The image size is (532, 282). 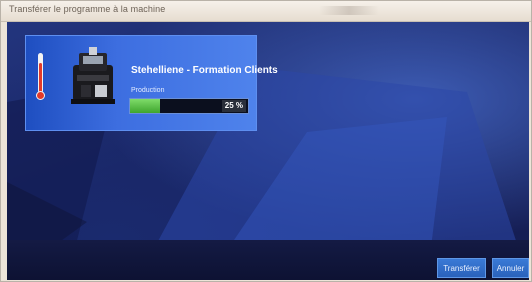 What do you see at coordinates (349, 10) in the screenshot?
I see `title-bar-decoration` at bounding box center [349, 10].